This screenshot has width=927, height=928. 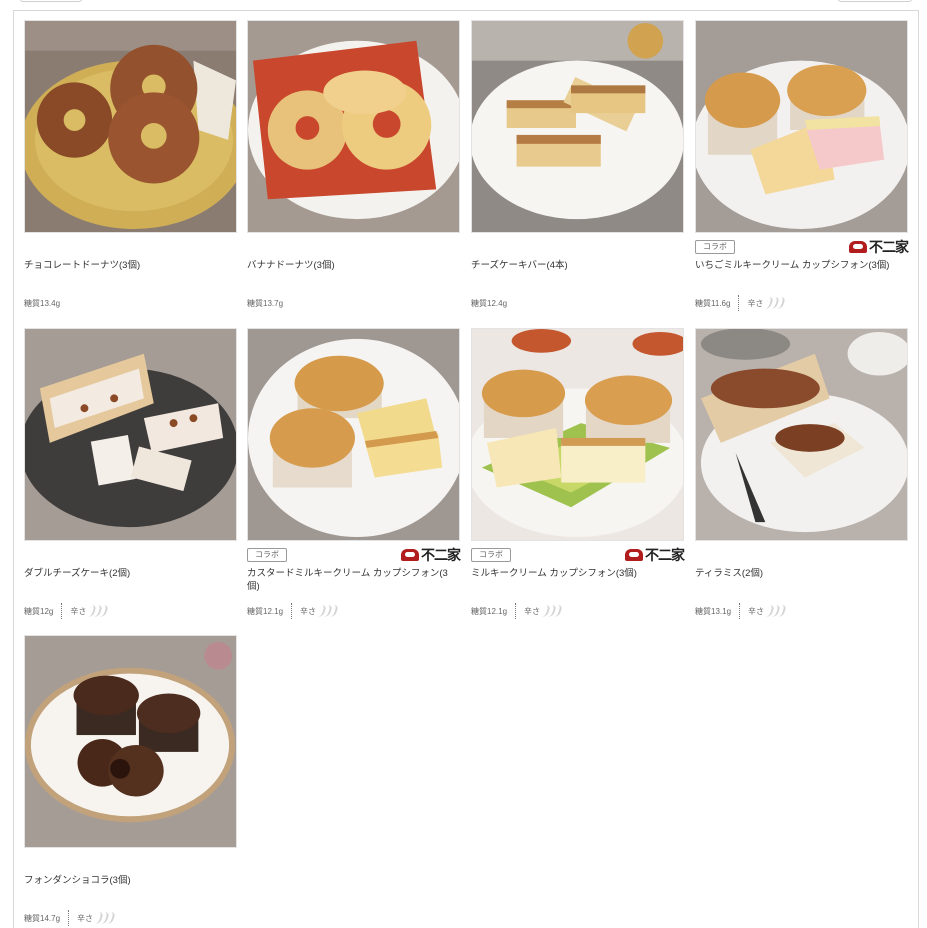 What do you see at coordinates (801, 583) in the screenshot?
I see `product-name: ティラミス(2個)` at bounding box center [801, 583].